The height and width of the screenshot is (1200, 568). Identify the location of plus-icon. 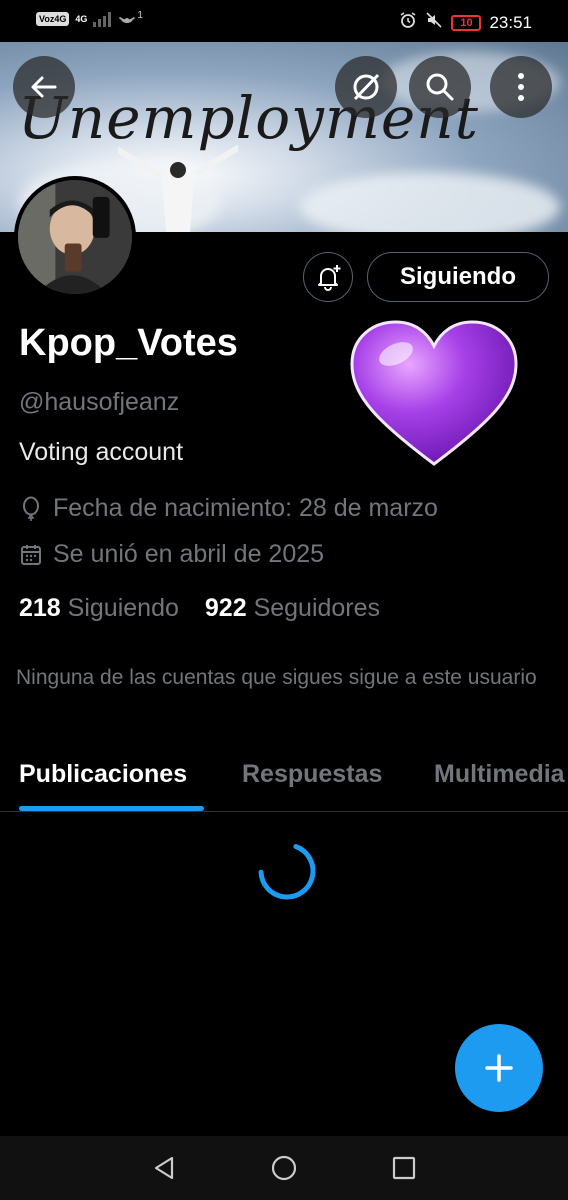
(499, 1068).